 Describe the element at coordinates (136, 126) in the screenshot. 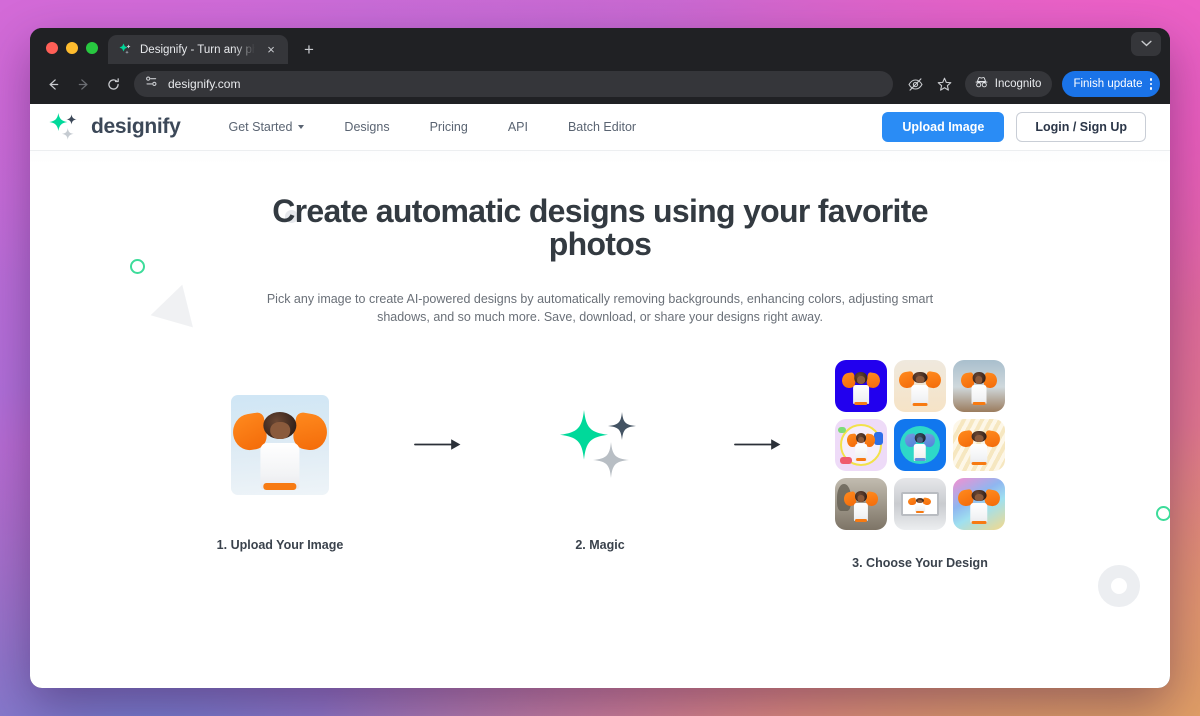

I see `brand-name: designify` at that location.